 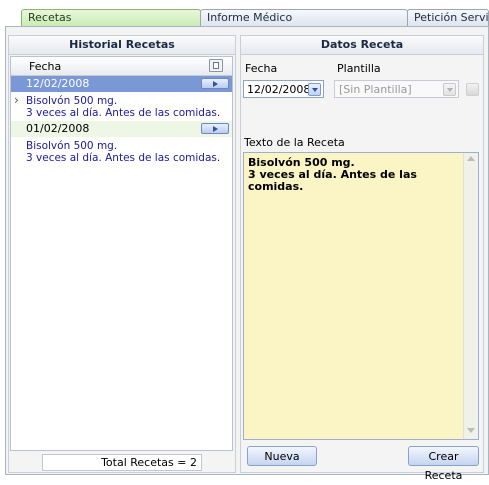 What do you see at coordinates (362, 45) in the screenshot?
I see `datos-title: Datos Receta` at bounding box center [362, 45].